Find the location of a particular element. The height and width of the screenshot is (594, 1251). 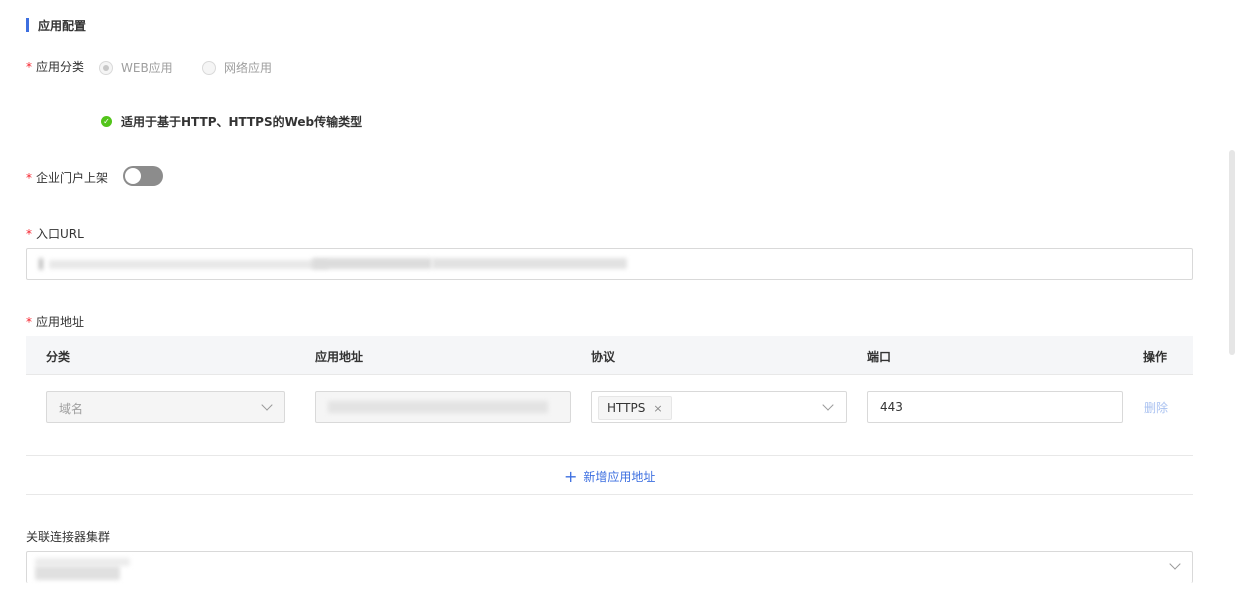

connector-cluster-label: 关联连接器集群 is located at coordinates (68, 537).